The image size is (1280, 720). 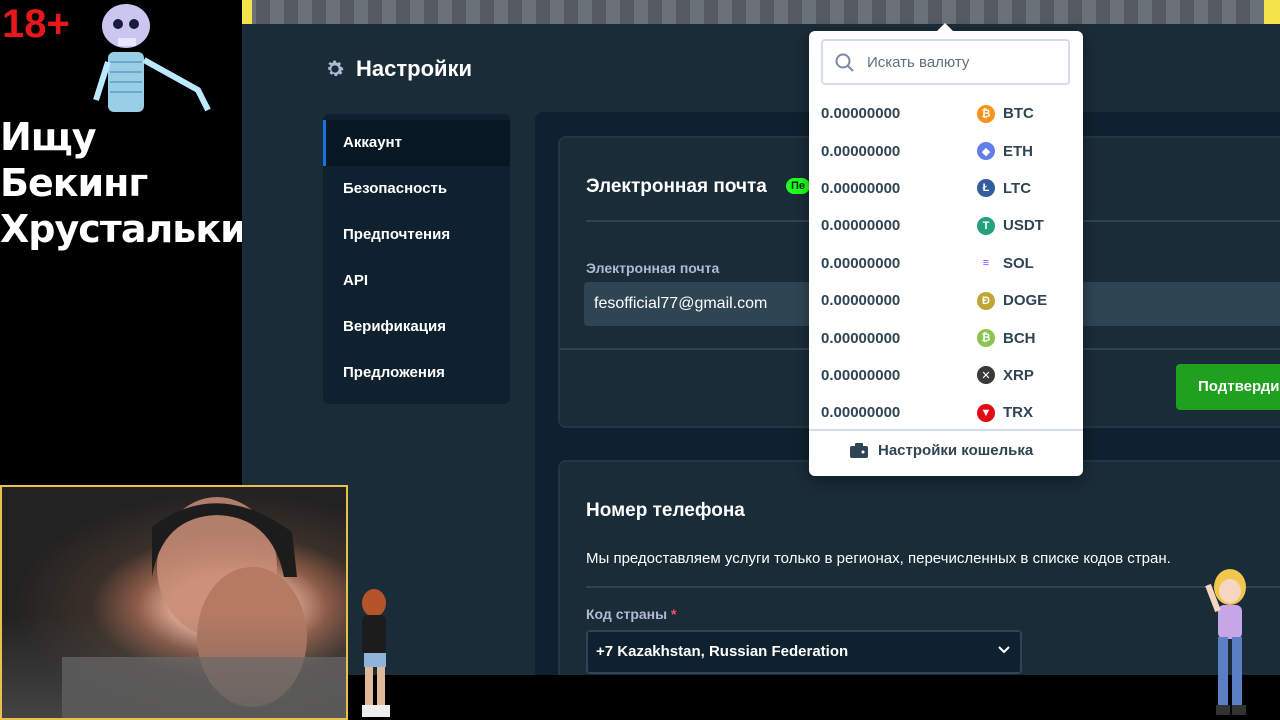 I want to click on bitcoin-icon: ₿, so click(x=986, y=113).